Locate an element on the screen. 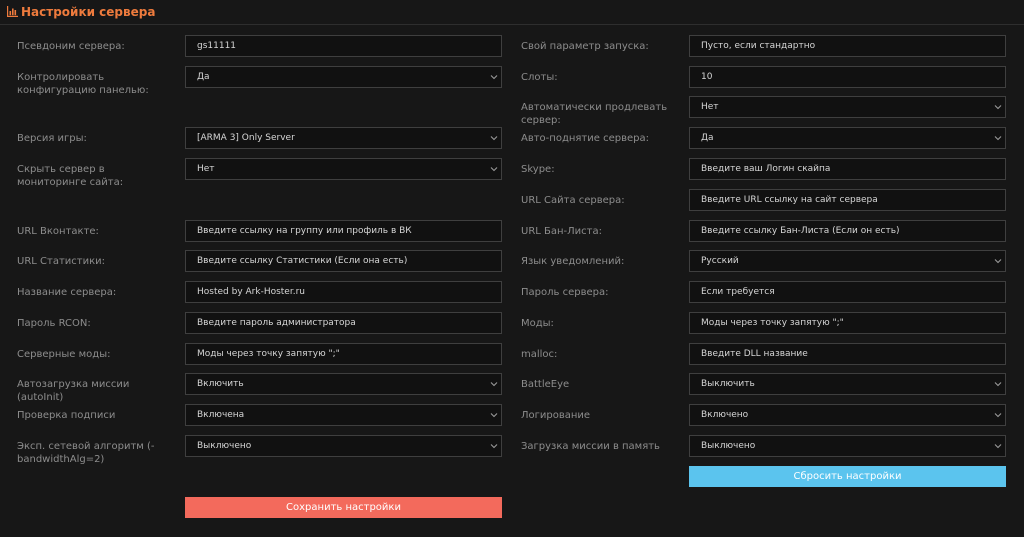 This screenshot has height=537, width=1024. save-settings-button: Сохранить настройки is located at coordinates (343, 507).